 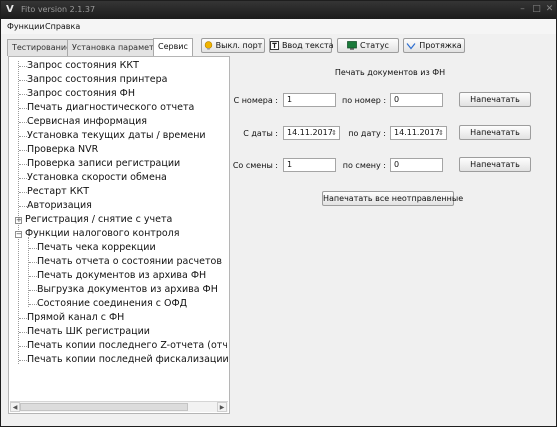 I want to click on text-input-button: Ввод текста, so click(x=301, y=46).